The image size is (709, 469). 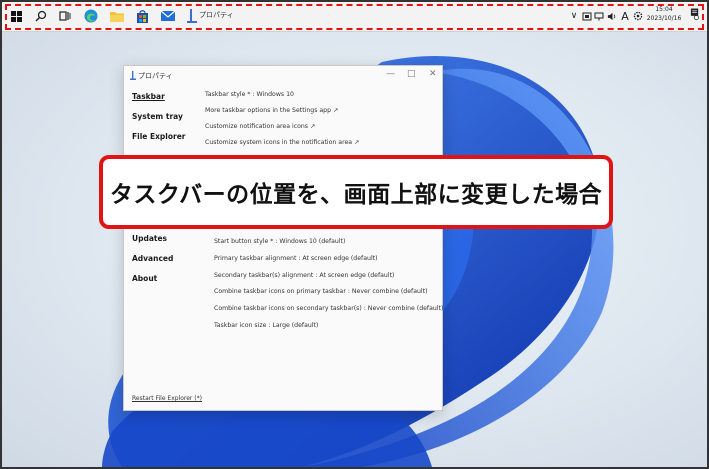 I want to click on annotation-callout: タスクバーの位置を、画面上部に変更した場合, so click(x=356, y=192).